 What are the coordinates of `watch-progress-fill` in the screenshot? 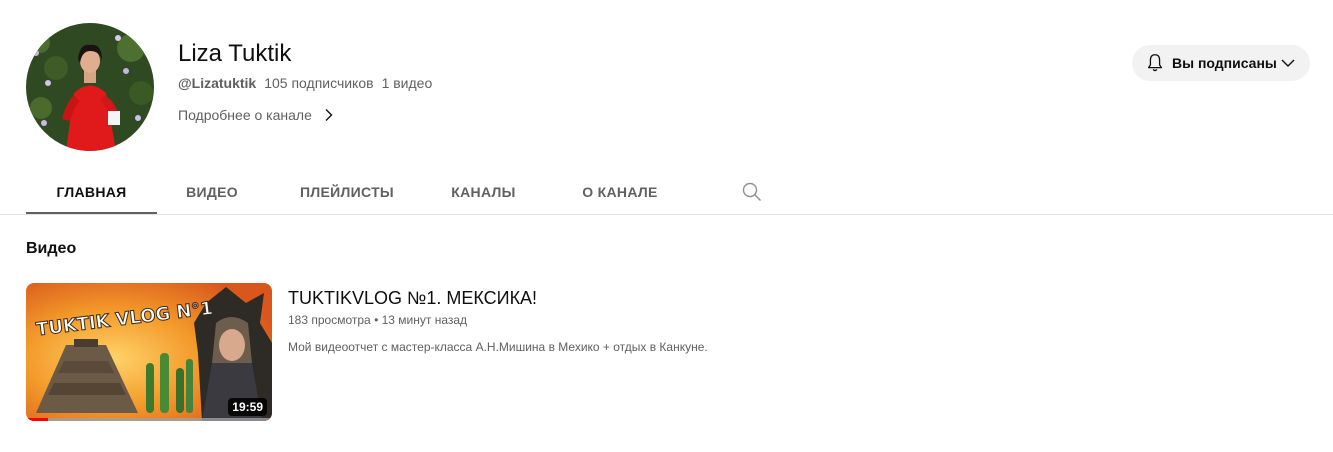 It's located at (37, 419).